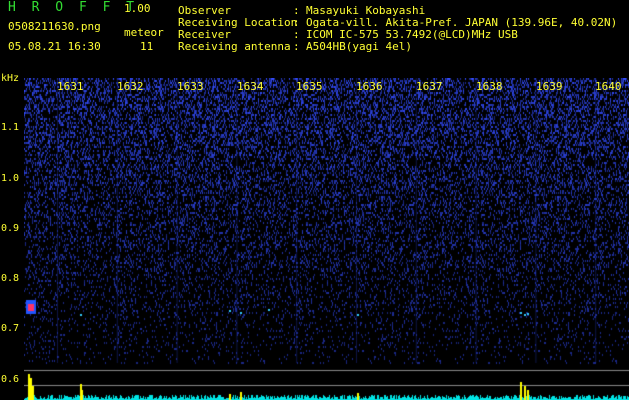 This screenshot has height=400, width=629. What do you see at coordinates (73, 7) in the screenshot?
I see `app-title: H R O F F T` at bounding box center [73, 7].